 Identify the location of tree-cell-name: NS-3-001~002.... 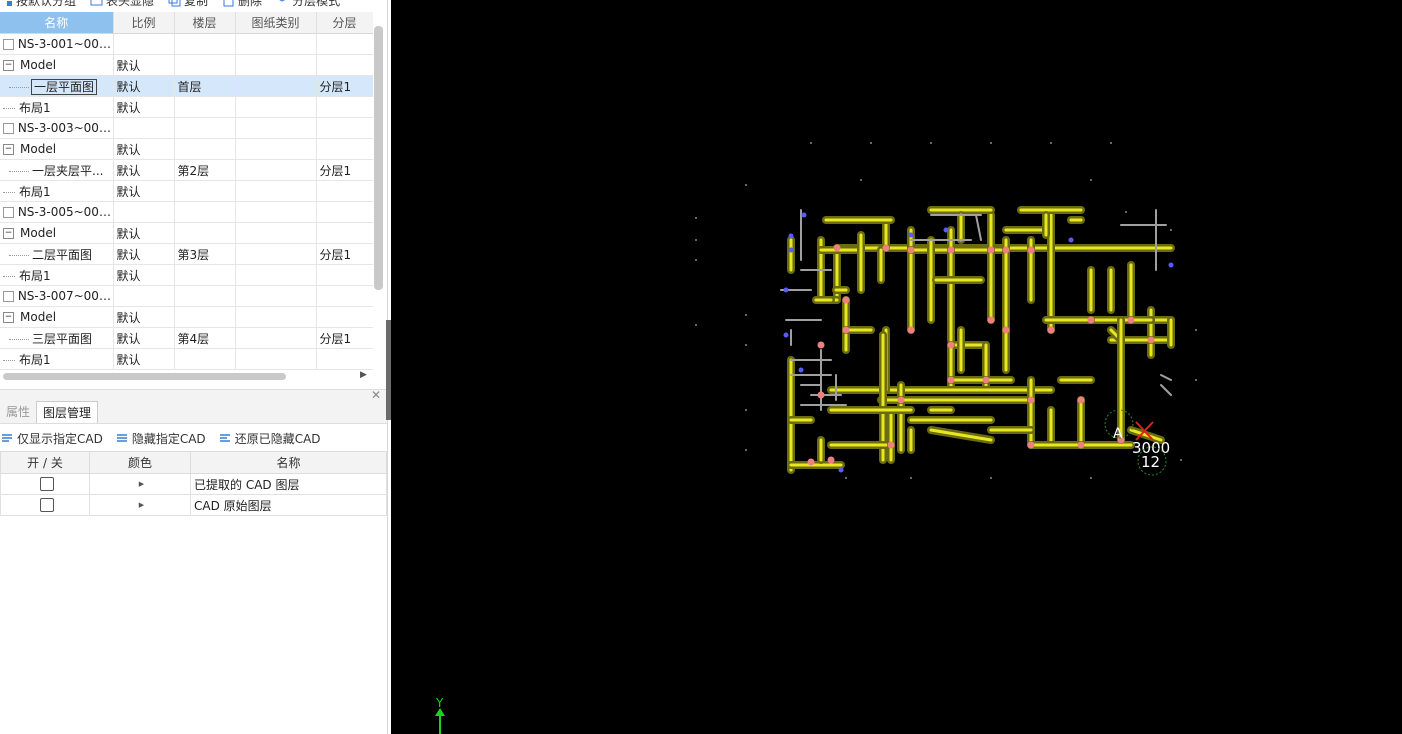
(57, 44).